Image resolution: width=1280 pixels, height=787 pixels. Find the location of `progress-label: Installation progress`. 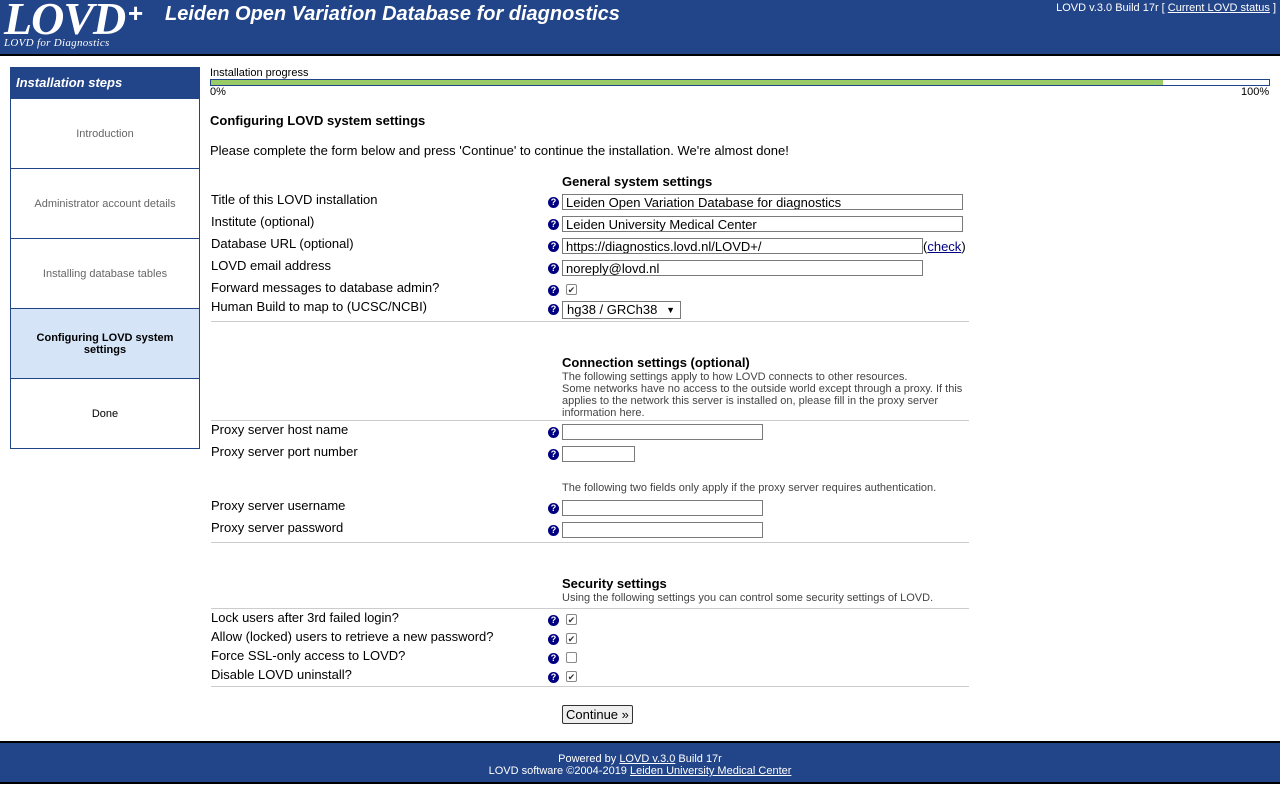

progress-label: Installation progress is located at coordinates (259, 73).